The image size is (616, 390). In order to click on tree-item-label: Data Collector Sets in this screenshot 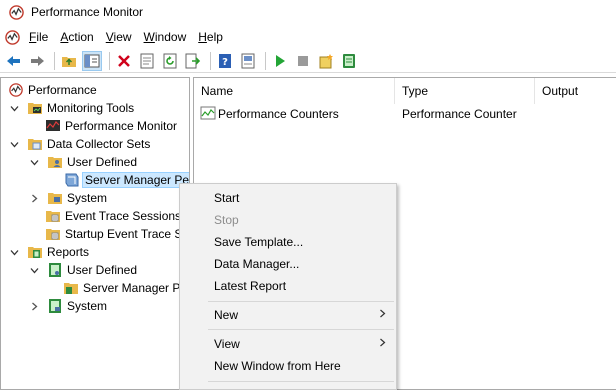, I will do `click(99, 144)`.